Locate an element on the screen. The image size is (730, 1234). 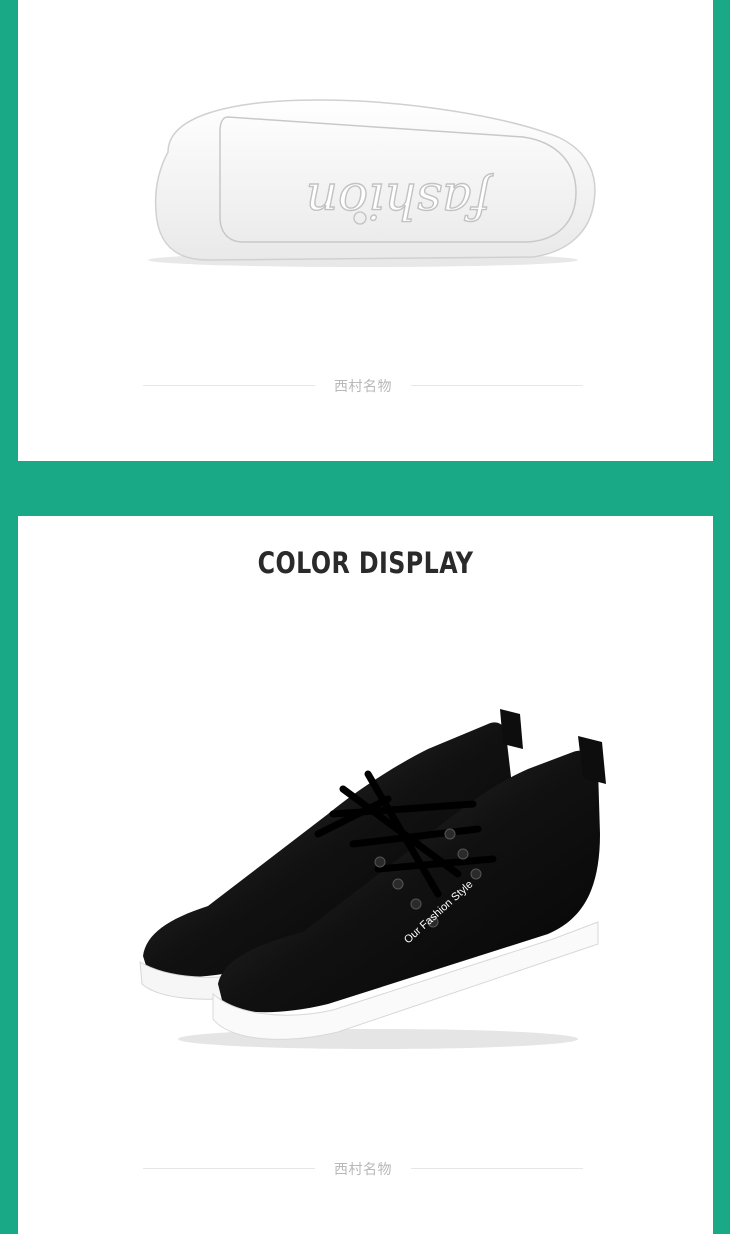
brand-divider-top: 西村名物 is located at coordinates (365, 385).